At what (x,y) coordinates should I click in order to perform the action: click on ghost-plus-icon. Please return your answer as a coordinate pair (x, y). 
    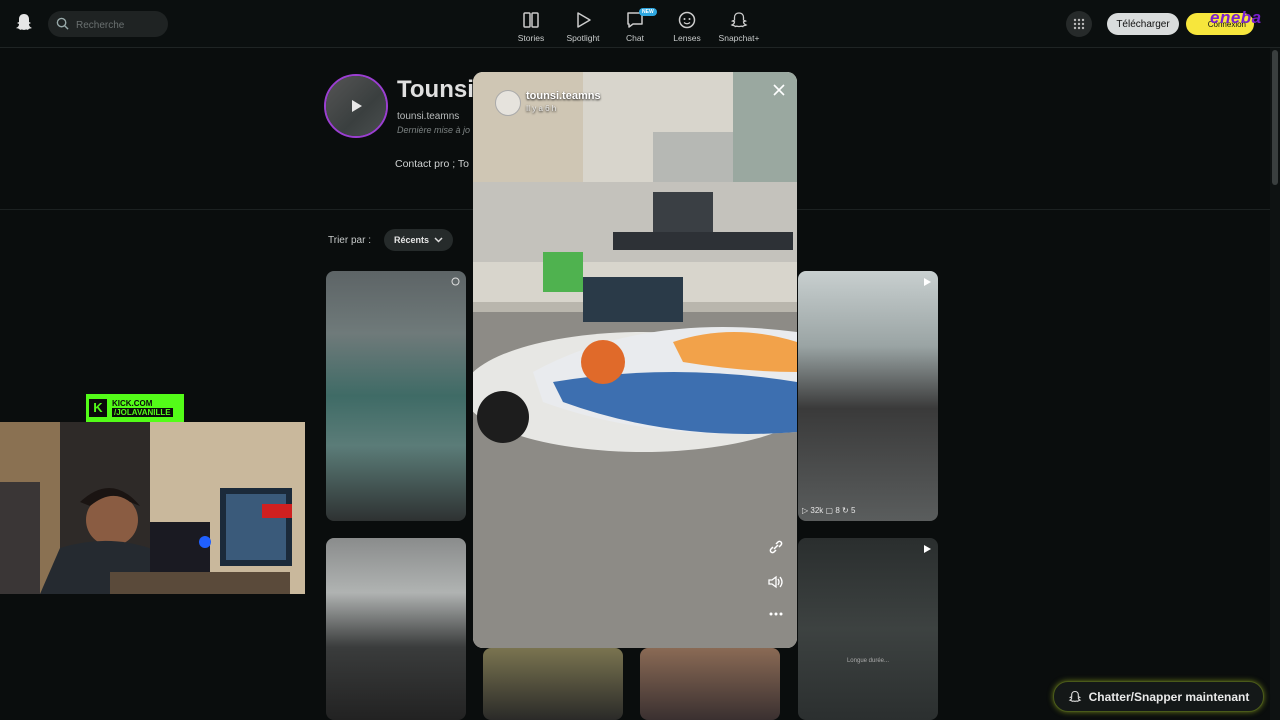
    Looking at the image, I should click on (739, 20).